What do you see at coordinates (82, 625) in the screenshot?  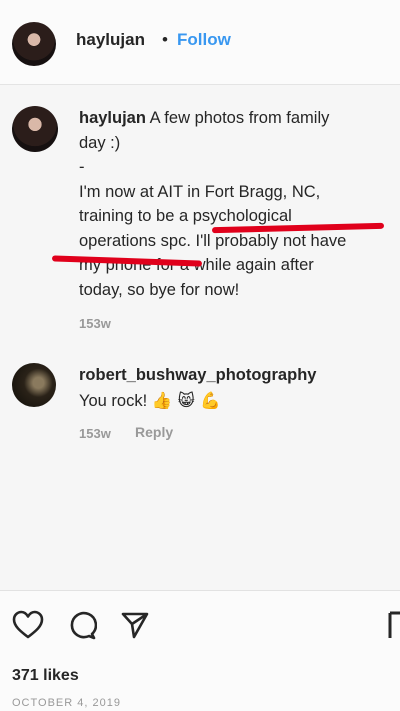 I see `comment-icon` at bounding box center [82, 625].